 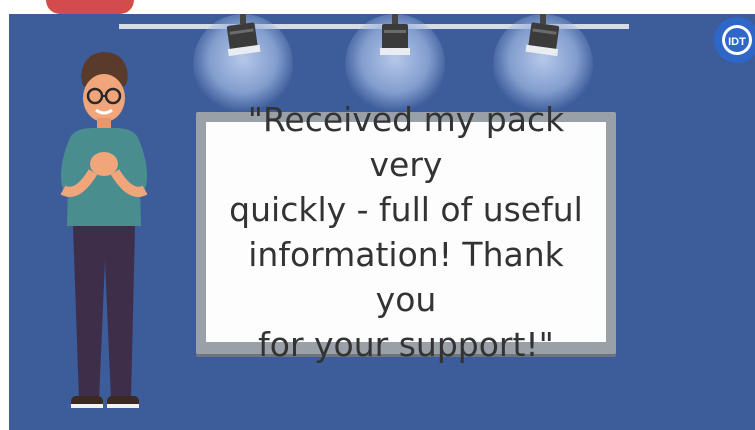 What do you see at coordinates (90, 7) in the screenshot?
I see `top-red-decoration` at bounding box center [90, 7].